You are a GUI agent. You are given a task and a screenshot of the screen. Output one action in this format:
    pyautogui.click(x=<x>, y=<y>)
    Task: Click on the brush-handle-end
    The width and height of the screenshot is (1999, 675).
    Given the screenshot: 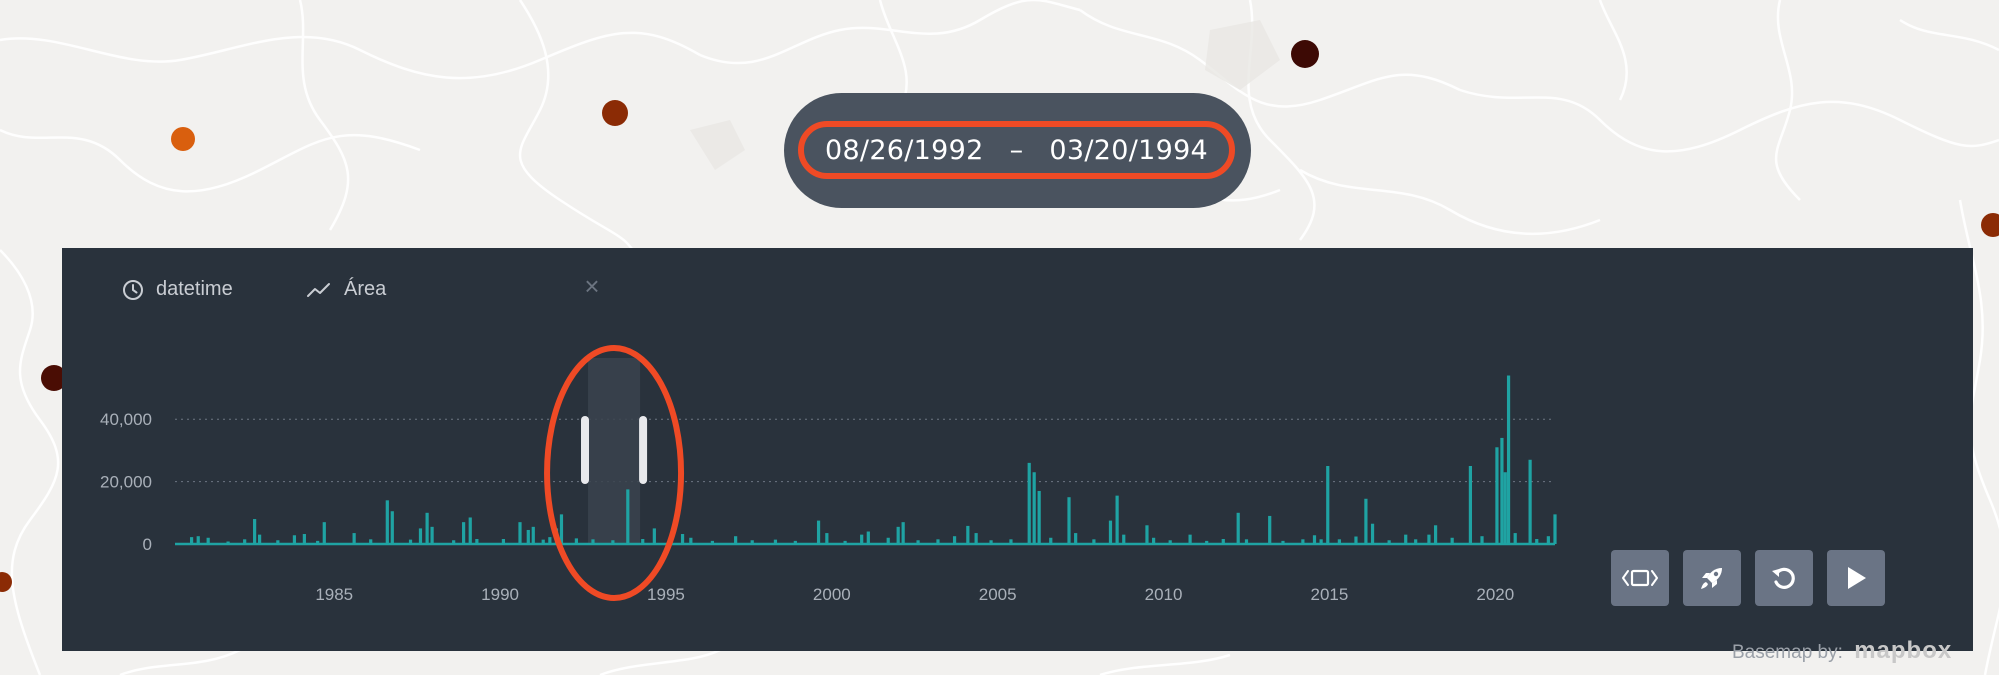 What is the action you would take?
    pyautogui.click(x=643, y=450)
    